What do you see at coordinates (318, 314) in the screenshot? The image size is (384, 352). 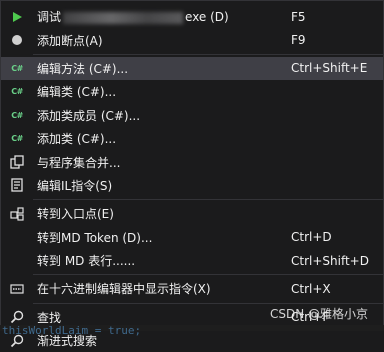 I see `watermark: CSDN @雅格小京` at bounding box center [318, 314].